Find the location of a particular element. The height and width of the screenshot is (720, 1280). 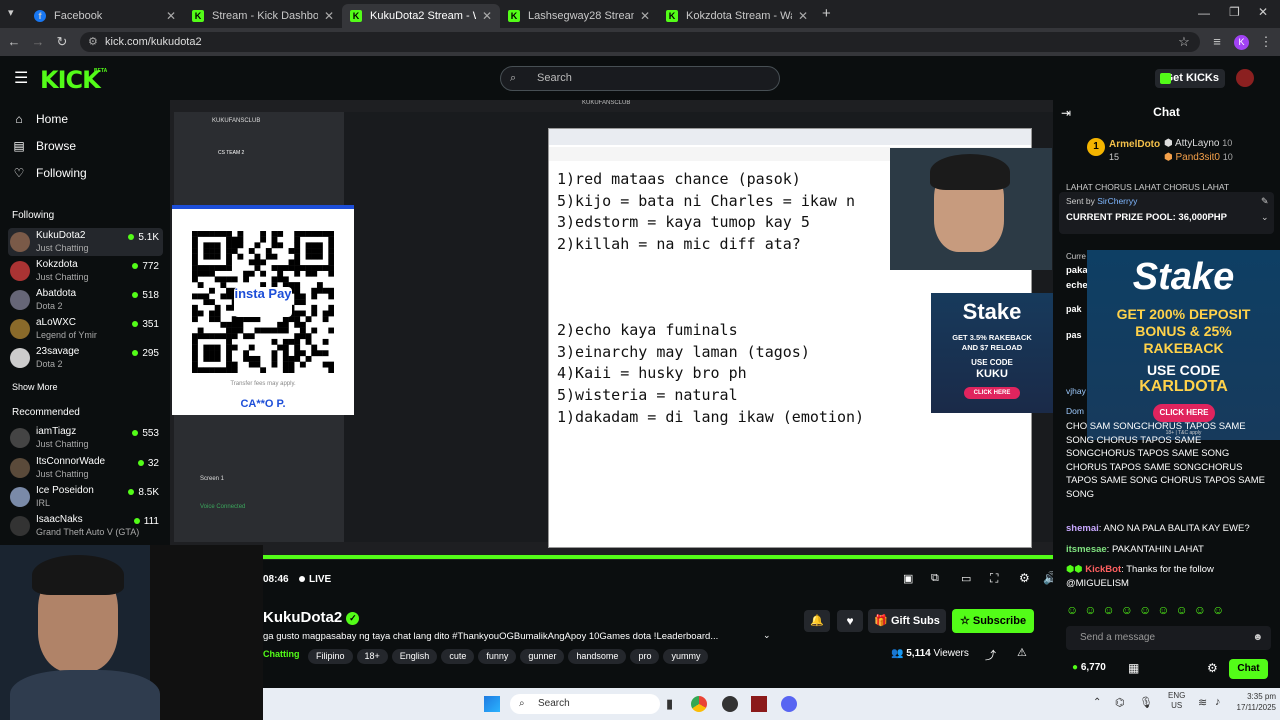

chevron-down-icon: ⌄ is located at coordinates (1265, 217).